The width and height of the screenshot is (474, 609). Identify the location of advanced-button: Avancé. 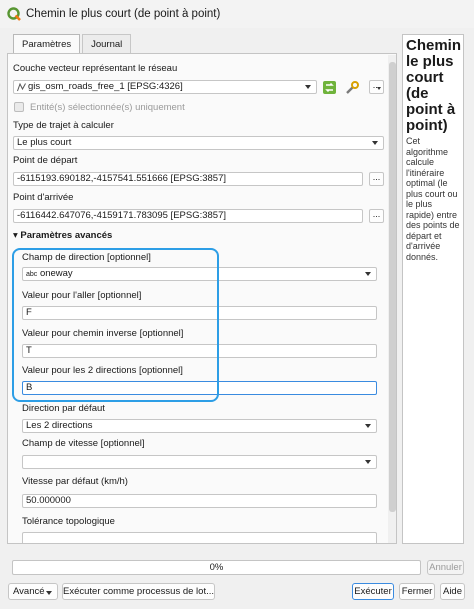
(33, 591).